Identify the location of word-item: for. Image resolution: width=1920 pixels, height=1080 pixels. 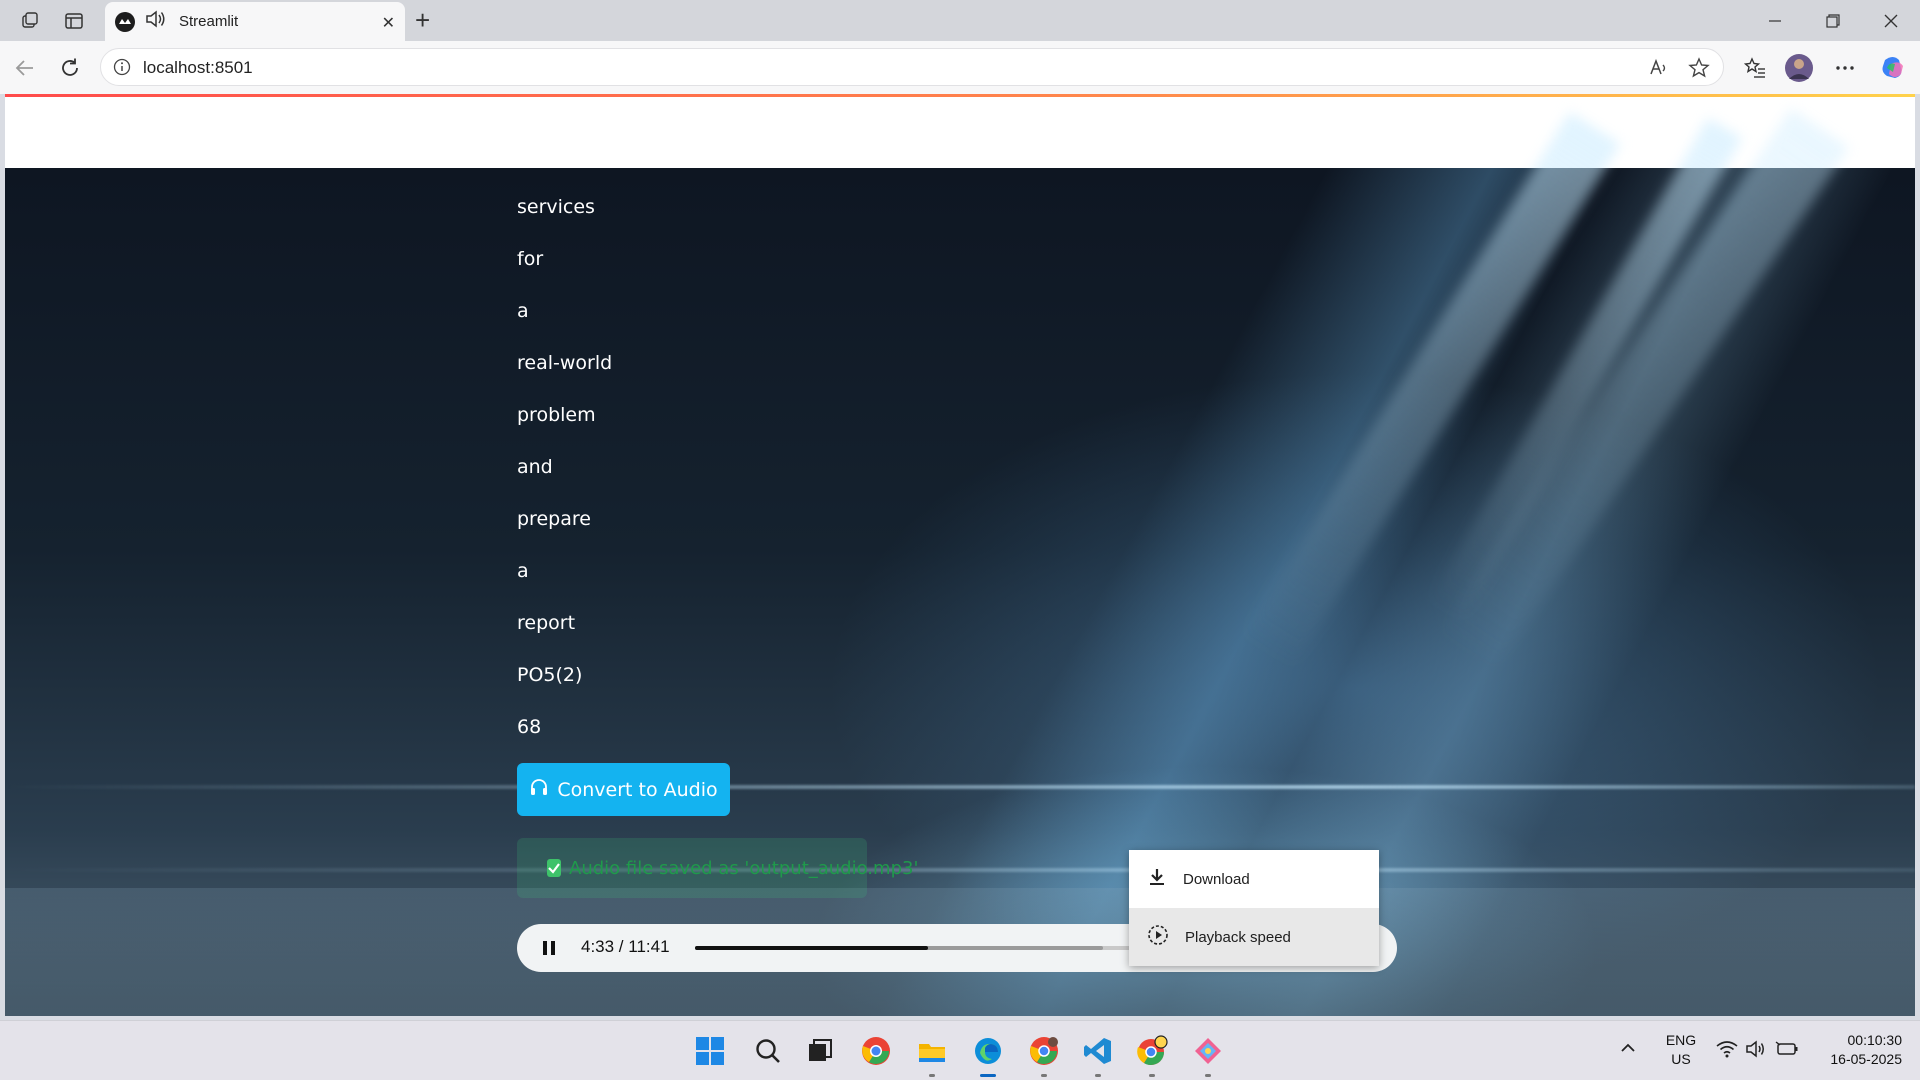
(530, 259).